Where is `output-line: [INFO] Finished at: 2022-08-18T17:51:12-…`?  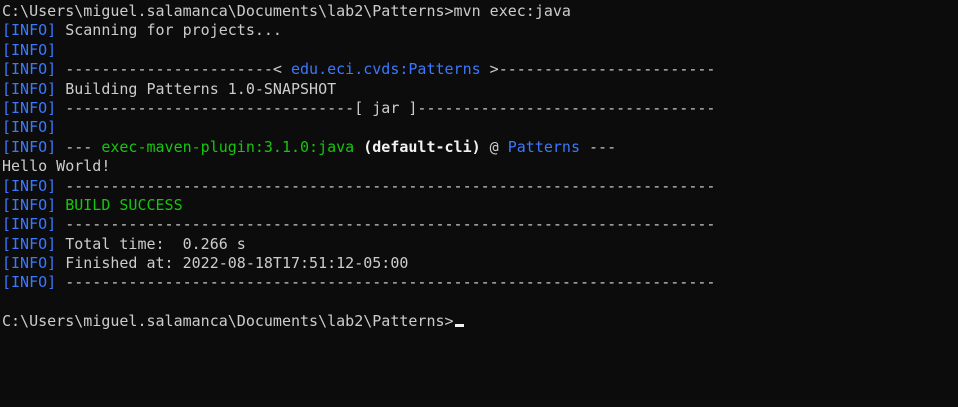
output-line: [INFO] Finished at: 2022-08-18T17:51:12-… is located at coordinates (480, 263).